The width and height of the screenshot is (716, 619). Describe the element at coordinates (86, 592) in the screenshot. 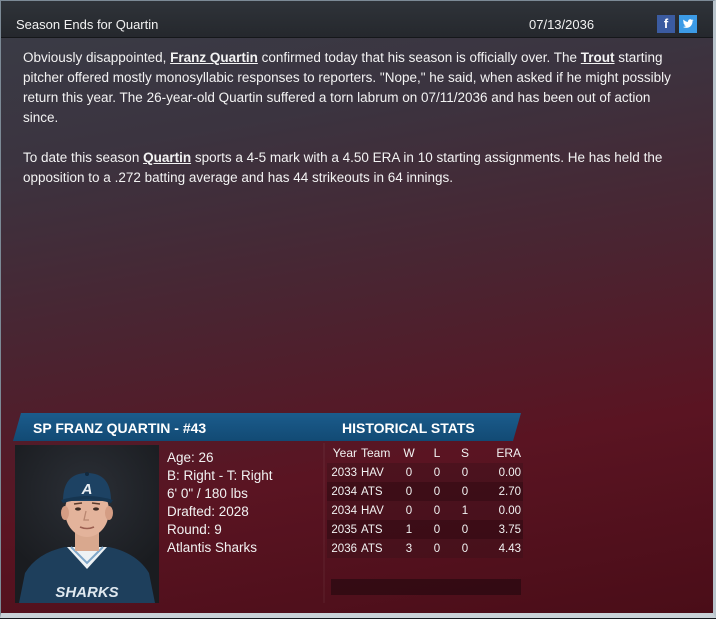

I see `jersey-lettering: SHARKS` at that location.